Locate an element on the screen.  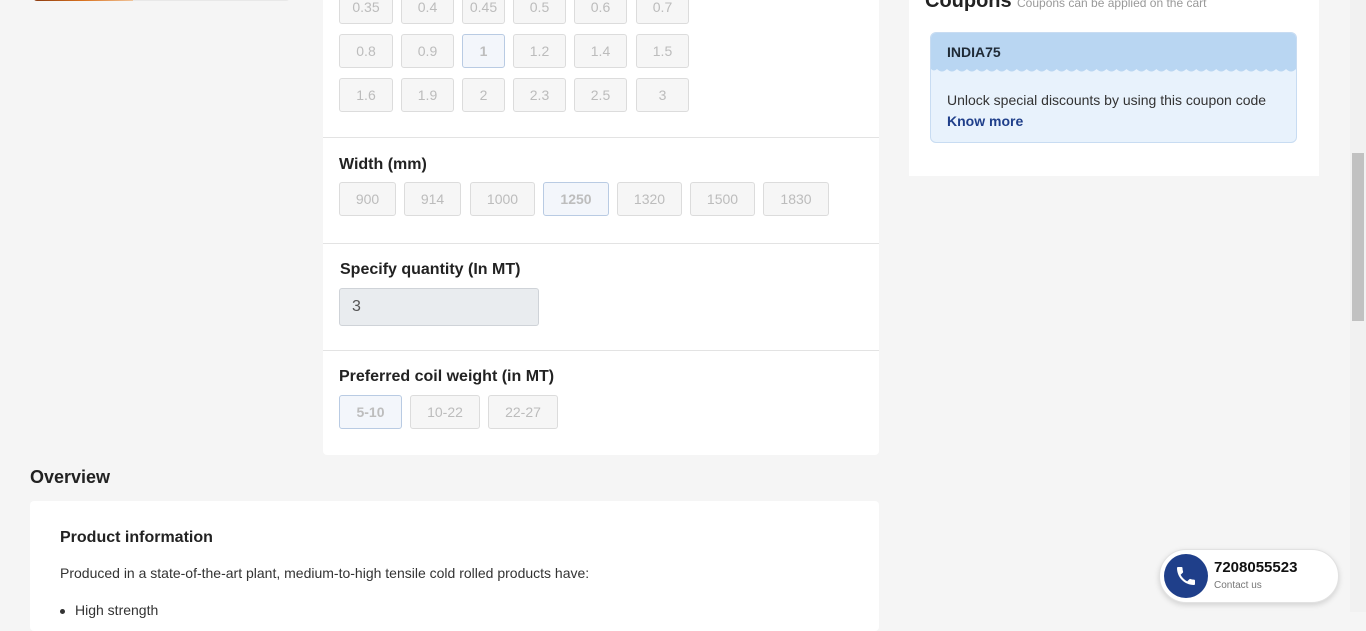
coil-weight-title: Preferred coil weight (in MT) is located at coordinates (447, 376).